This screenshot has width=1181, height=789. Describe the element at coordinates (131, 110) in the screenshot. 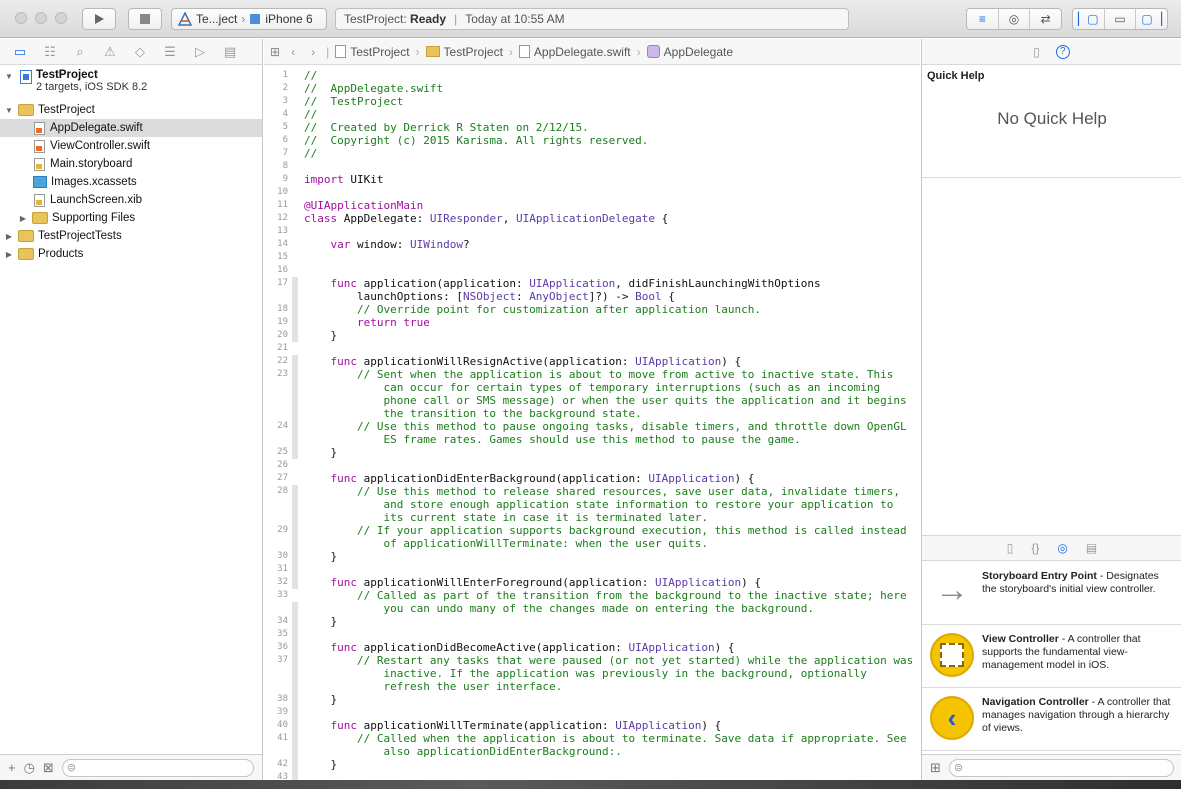

I see `tree-item-testproject: ▼ TestProject` at that location.